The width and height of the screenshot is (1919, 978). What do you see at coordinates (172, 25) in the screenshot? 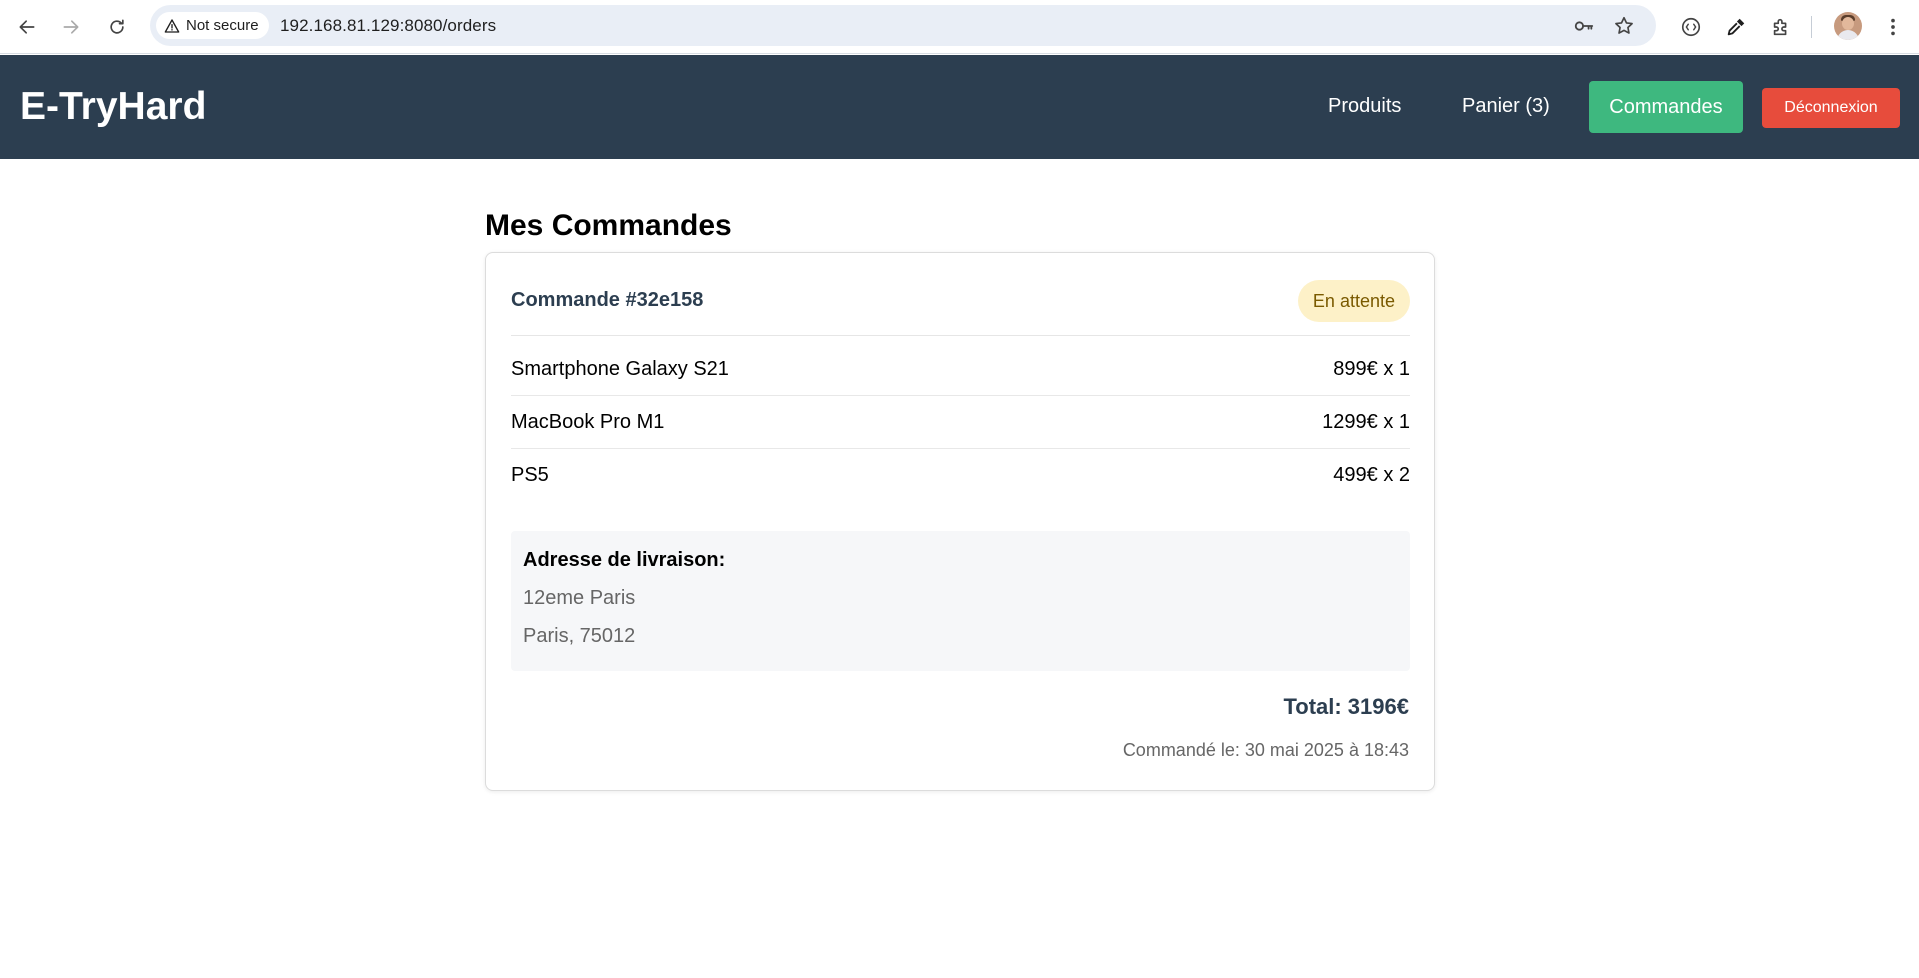
I see `warning-icon` at bounding box center [172, 25].